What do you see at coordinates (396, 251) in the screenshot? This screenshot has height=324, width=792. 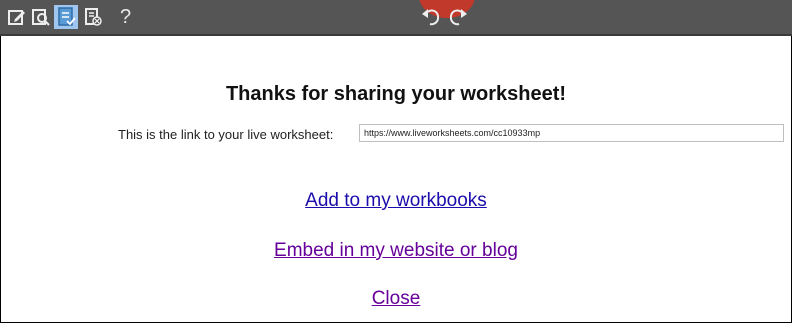 I see `embed-link: Embed in my website or blog` at bounding box center [396, 251].